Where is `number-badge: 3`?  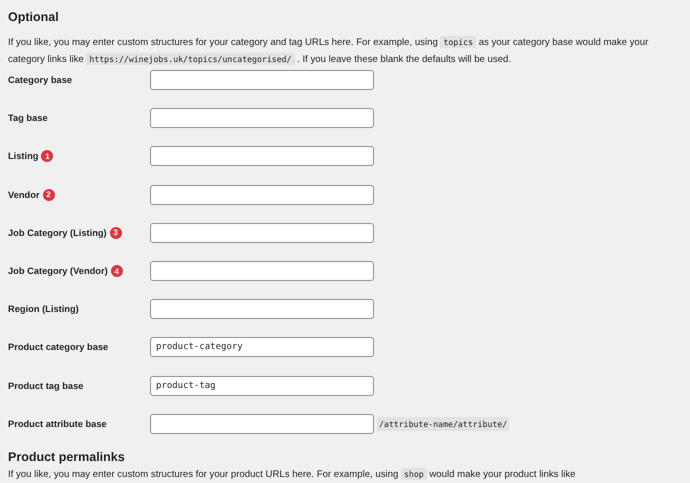
number-badge: 3 is located at coordinates (116, 232).